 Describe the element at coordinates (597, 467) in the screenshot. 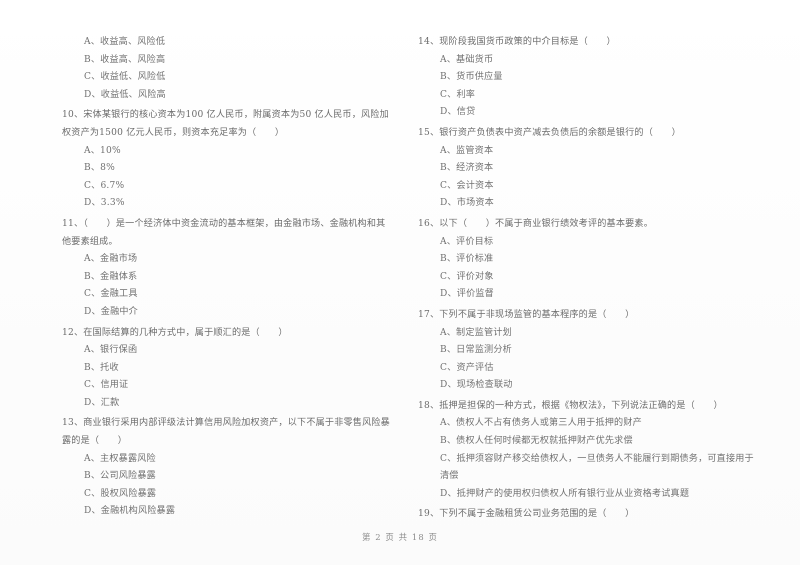

I see `option-item: C、抵押须容财产移交给债权人，一旦债务人不能履行到期债务，可直接用于清偿` at that location.